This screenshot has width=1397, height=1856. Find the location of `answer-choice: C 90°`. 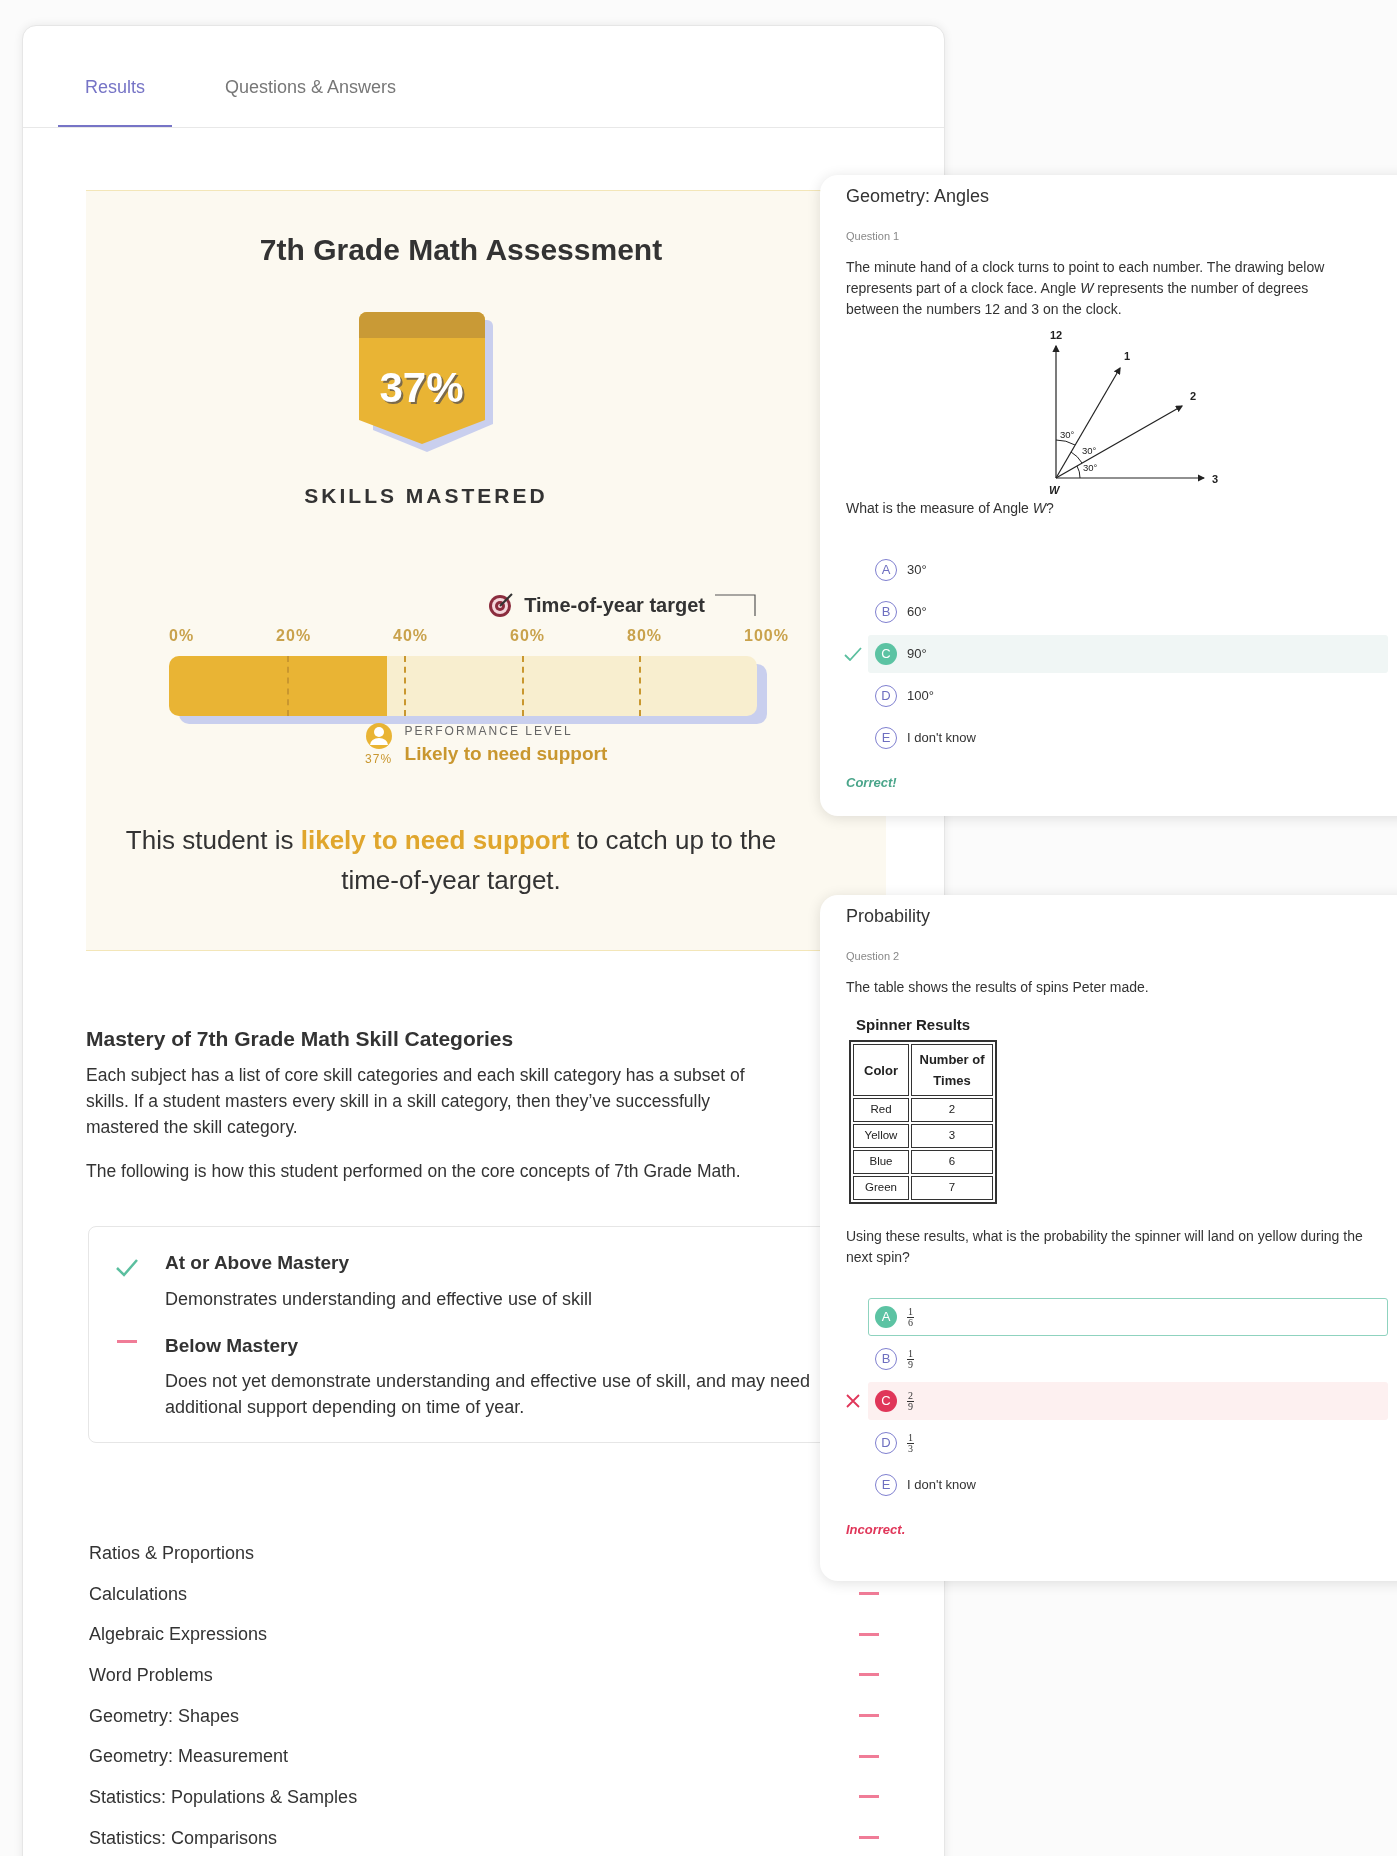

answer-choice: C 90° is located at coordinates (1128, 653).